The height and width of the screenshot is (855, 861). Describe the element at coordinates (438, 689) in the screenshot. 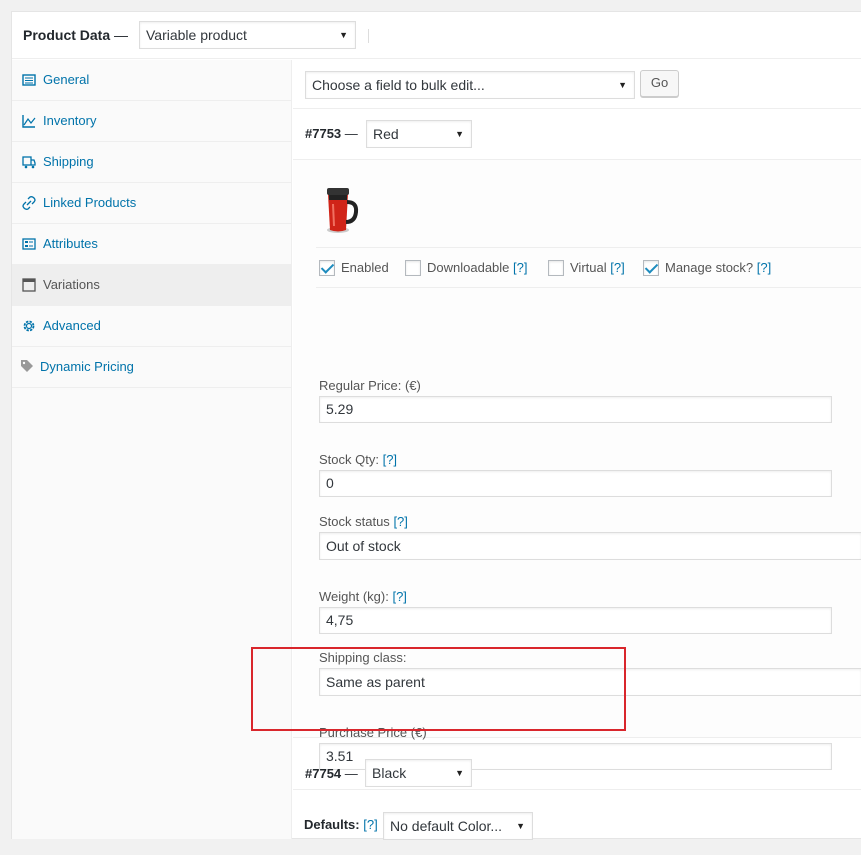

I see `purchase-price-highlight` at that location.